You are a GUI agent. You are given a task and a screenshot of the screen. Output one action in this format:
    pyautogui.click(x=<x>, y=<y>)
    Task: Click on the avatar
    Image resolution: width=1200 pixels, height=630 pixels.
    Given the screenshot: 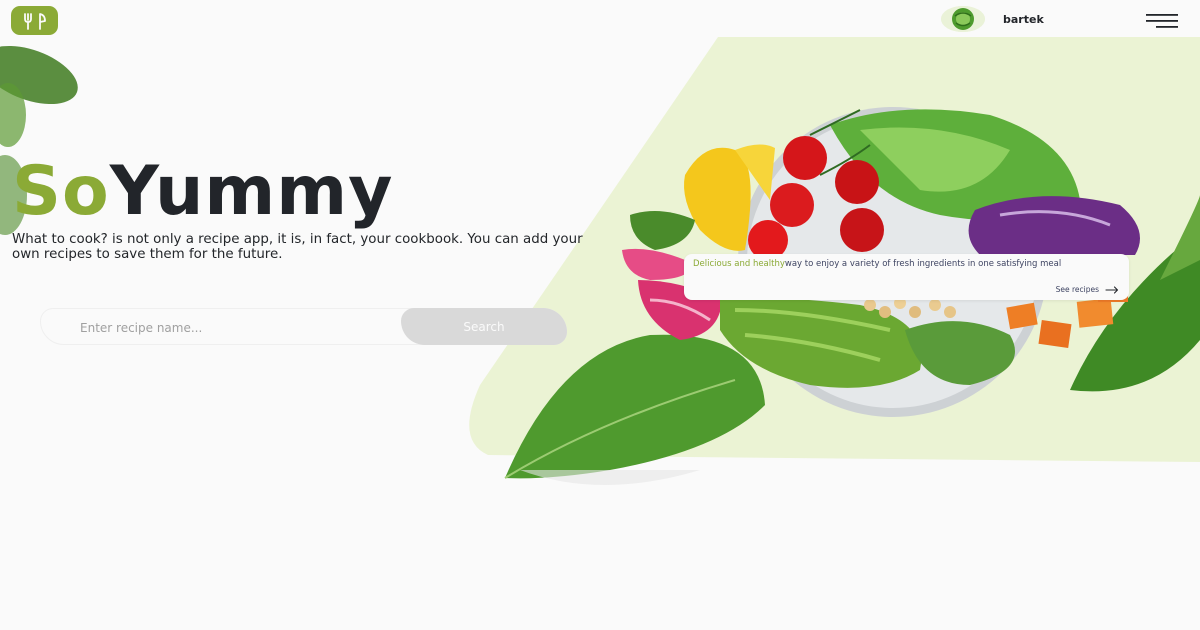 What is the action you would take?
    pyautogui.click(x=963, y=19)
    